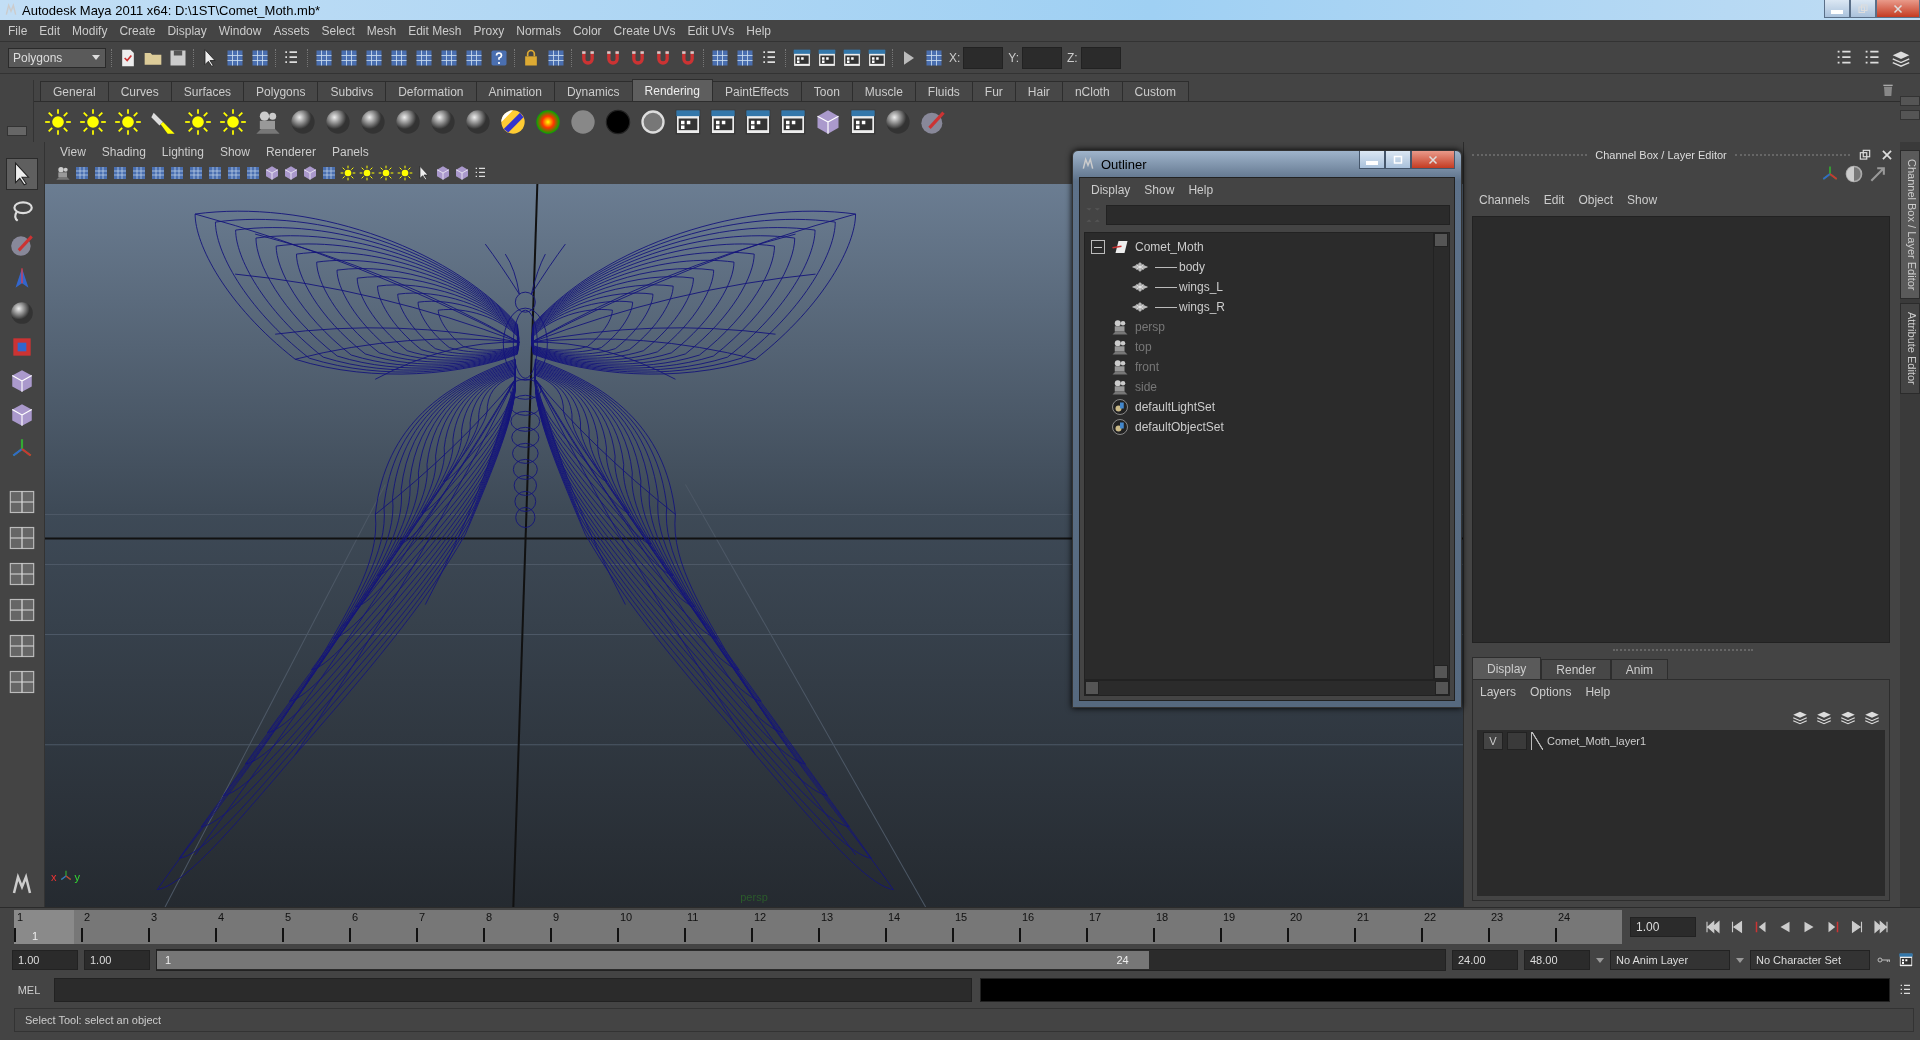 This screenshot has height=1040, width=1920. Describe the element at coordinates (653, 122) in the screenshot. I see `disc-icon` at that location.